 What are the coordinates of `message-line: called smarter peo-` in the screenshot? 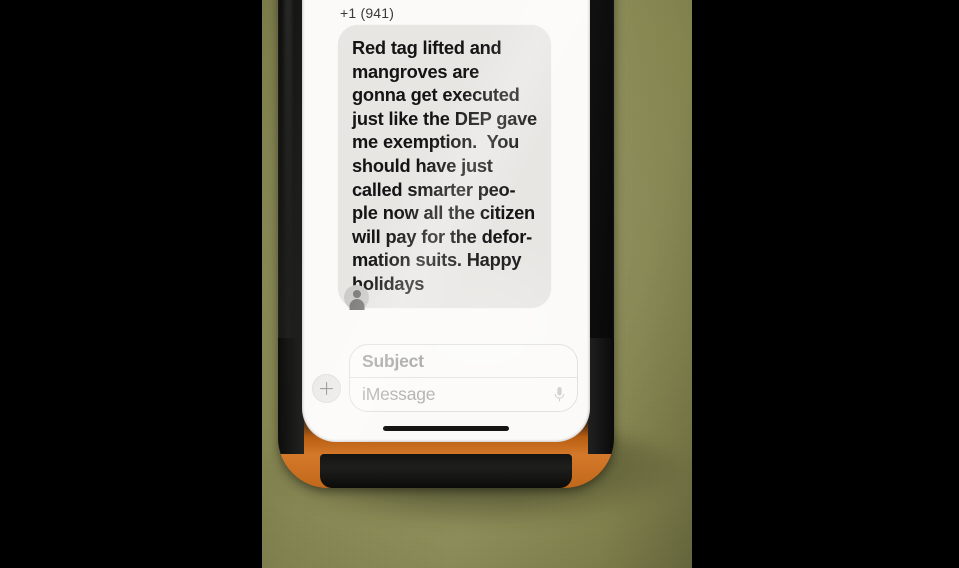 It's located at (434, 189).